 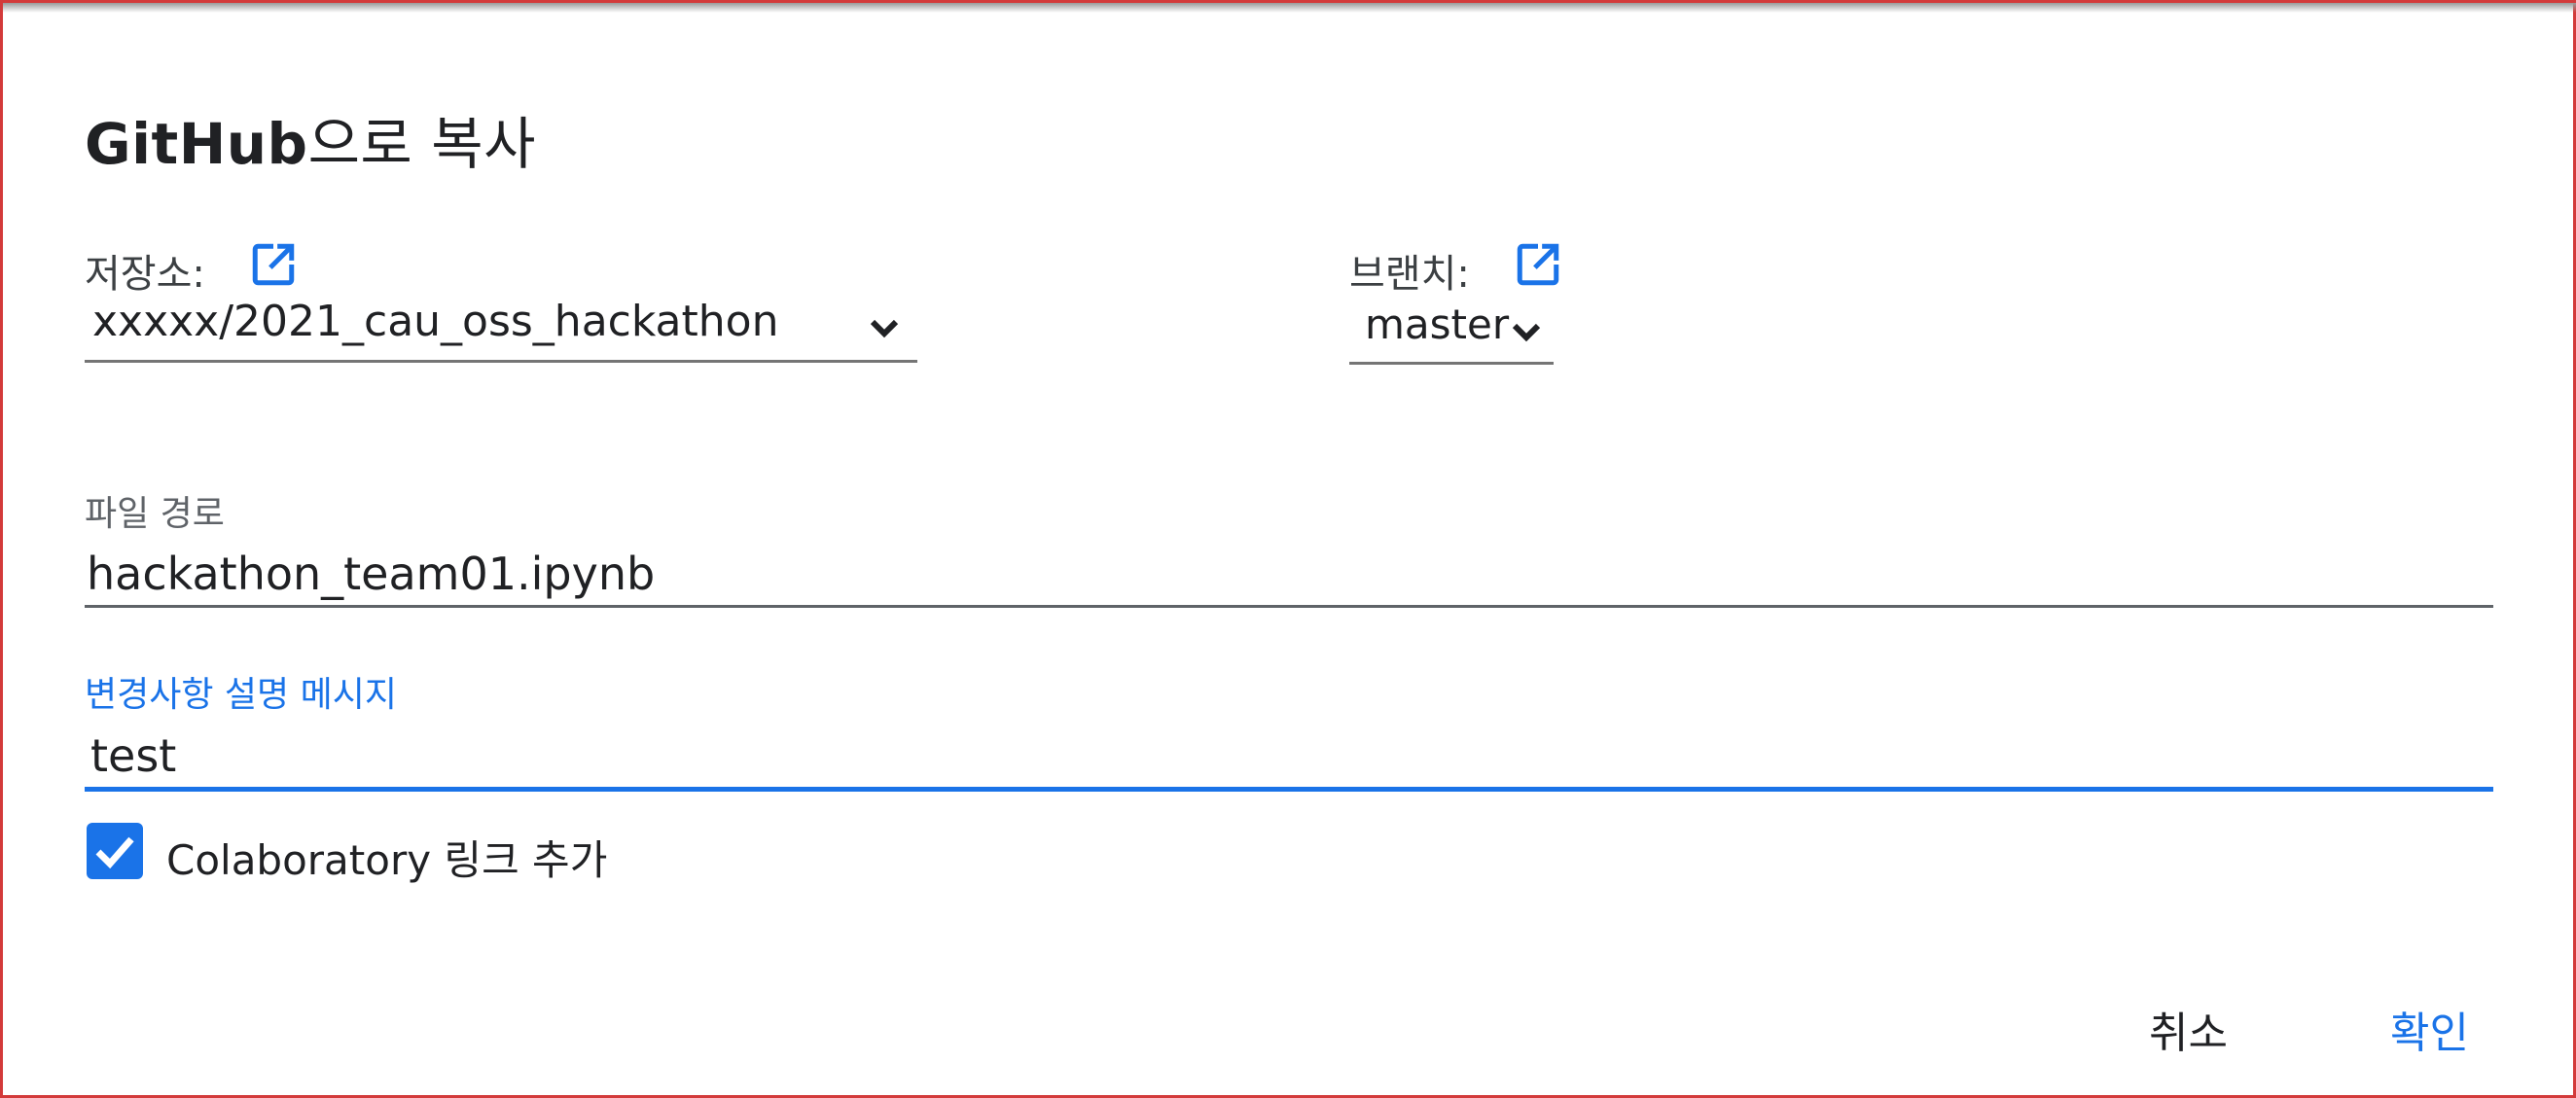 What do you see at coordinates (1289, 756) in the screenshot?
I see `commit-message-input` at bounding box center [1289, 756].